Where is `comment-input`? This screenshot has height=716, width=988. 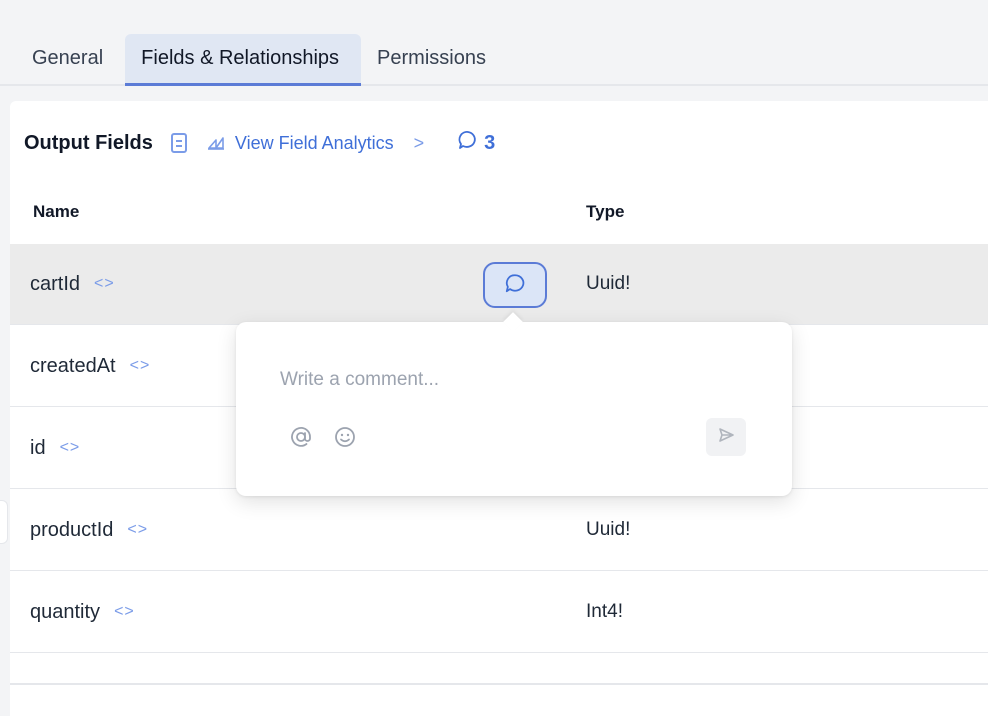 comment-input is located at coordinates (510, 380).